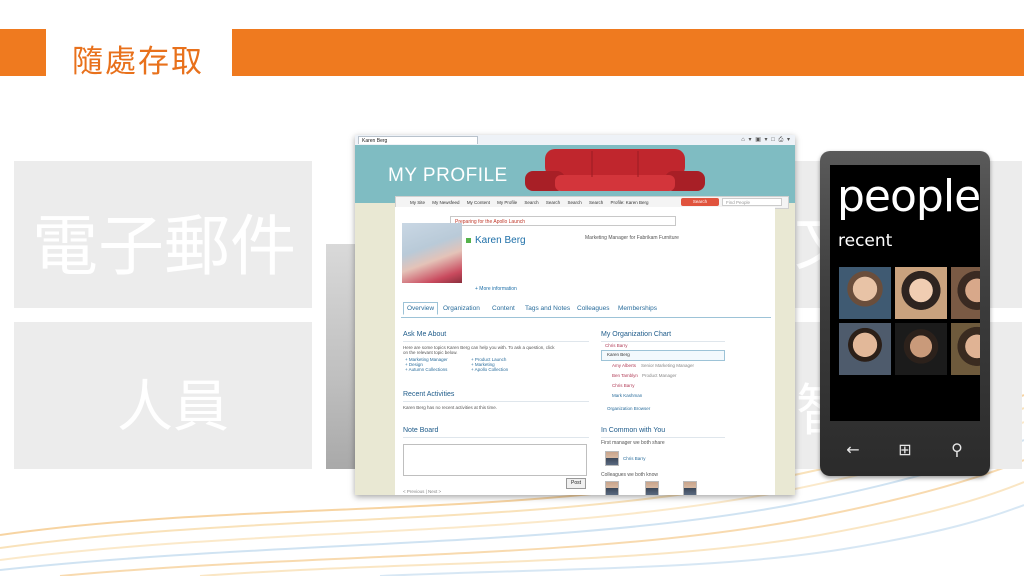 The height and width of the screenshot is (576, 1024). I want to click on note-board-heading: Note Board, so click(421, 430).